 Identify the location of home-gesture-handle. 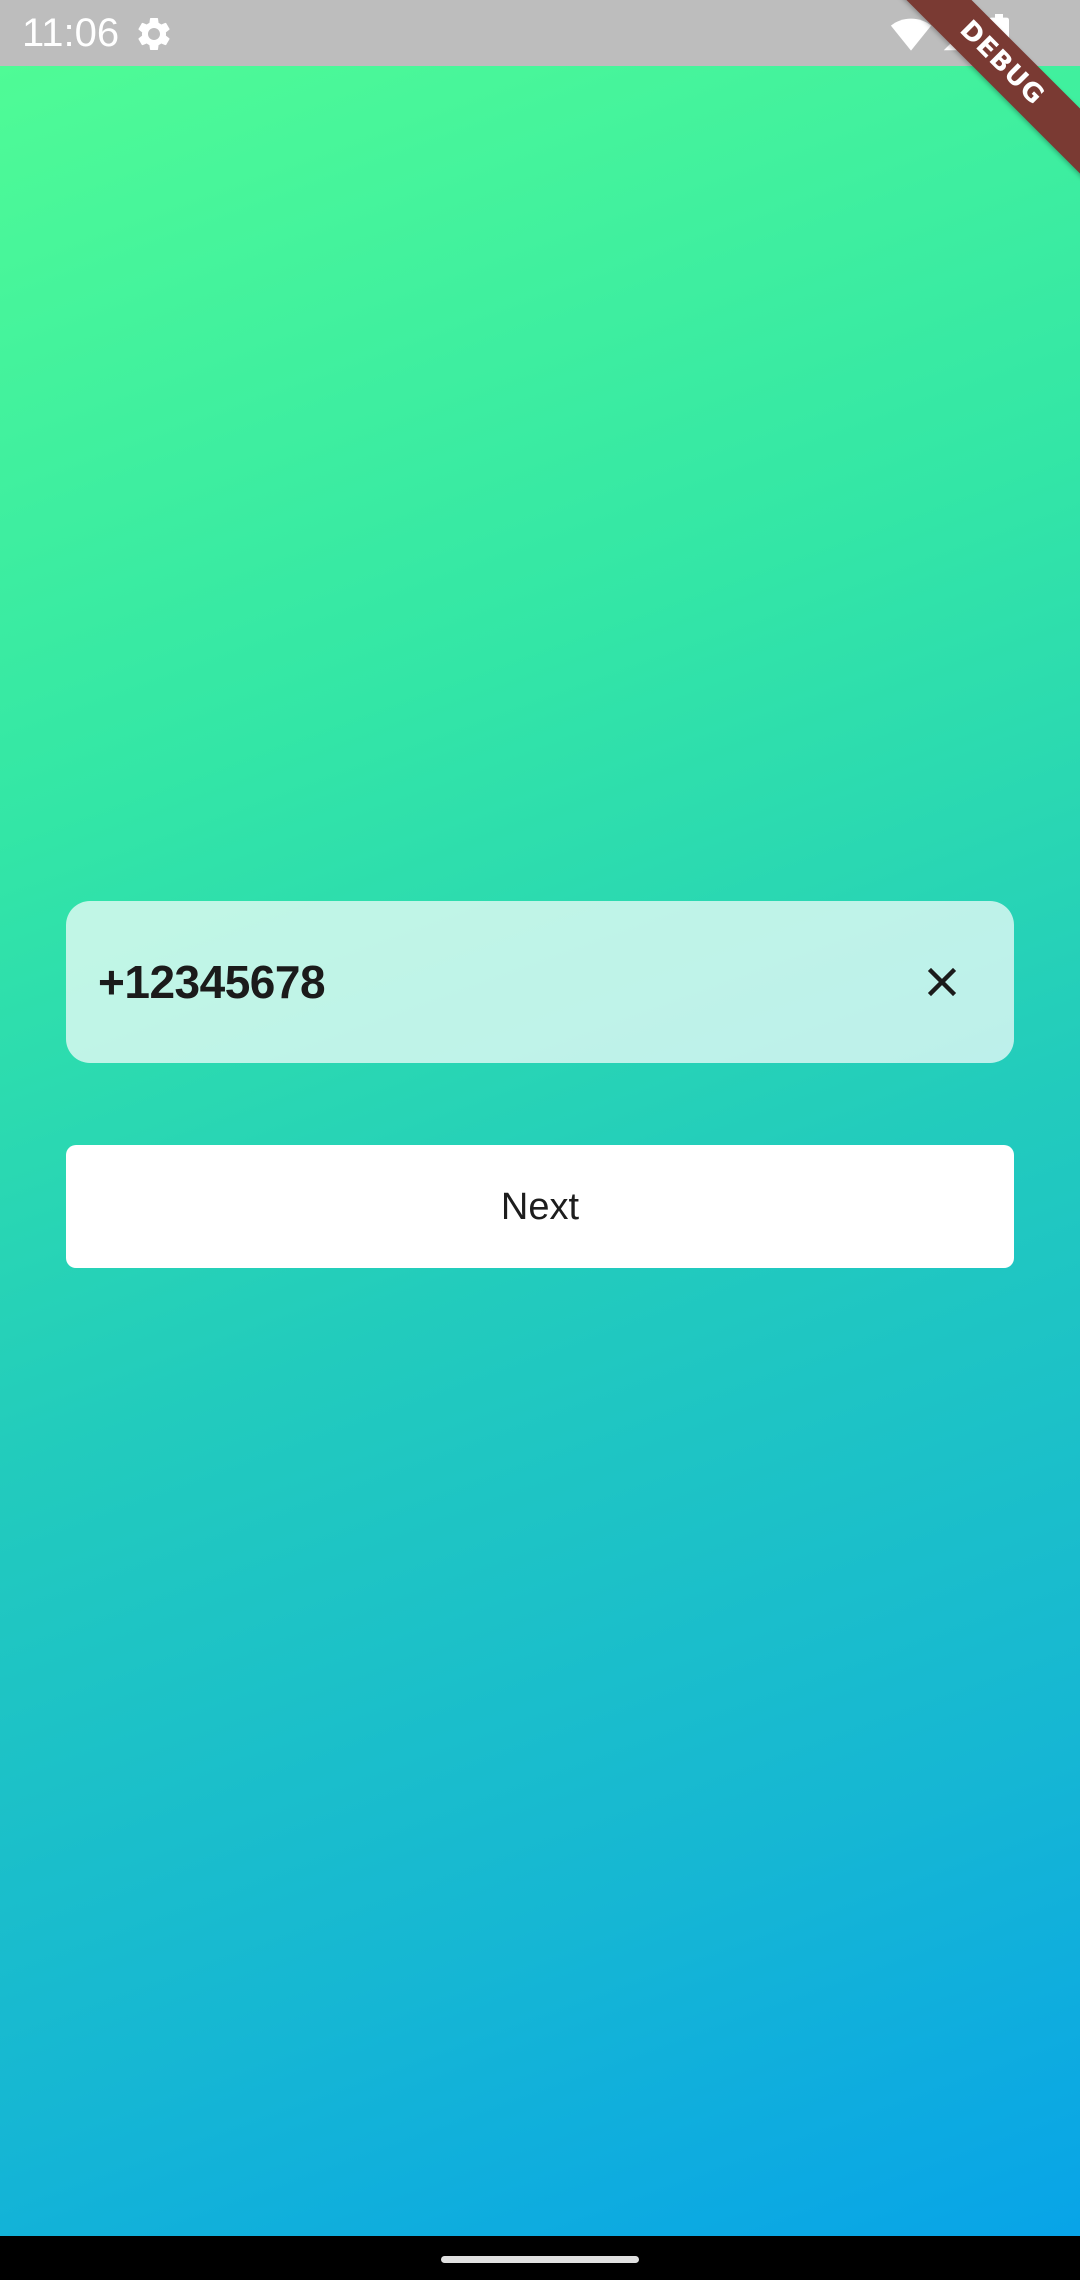
(540, 2259).